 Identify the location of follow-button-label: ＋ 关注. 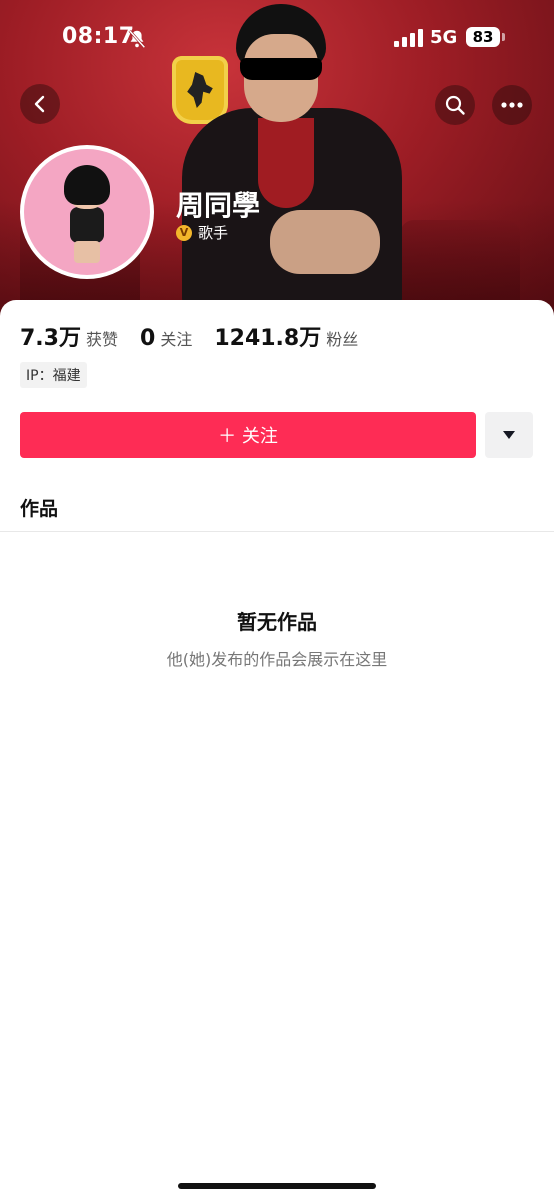
(248, 436).